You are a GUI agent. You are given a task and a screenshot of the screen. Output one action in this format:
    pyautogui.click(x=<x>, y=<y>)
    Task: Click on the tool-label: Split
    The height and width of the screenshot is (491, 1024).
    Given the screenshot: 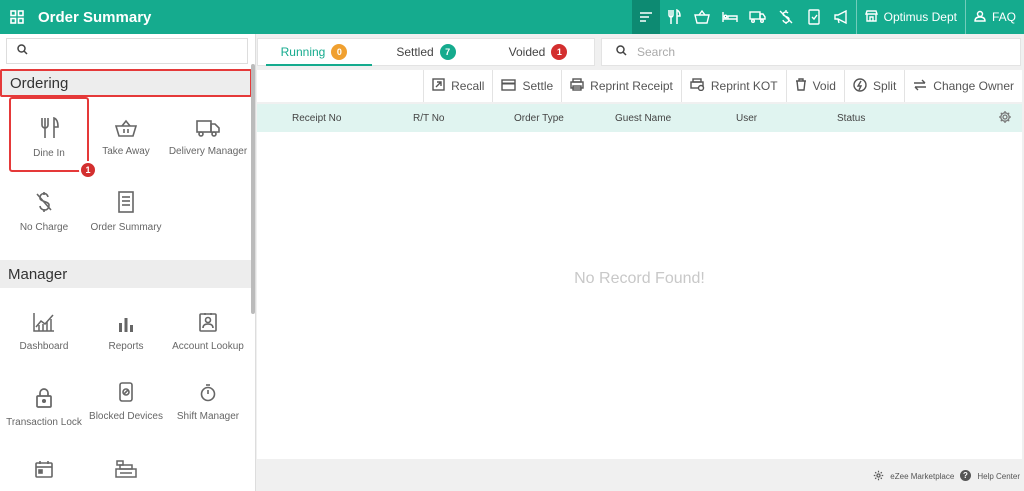 What is the action you would take?
    pyautogui.click(x=884, y=86)
    